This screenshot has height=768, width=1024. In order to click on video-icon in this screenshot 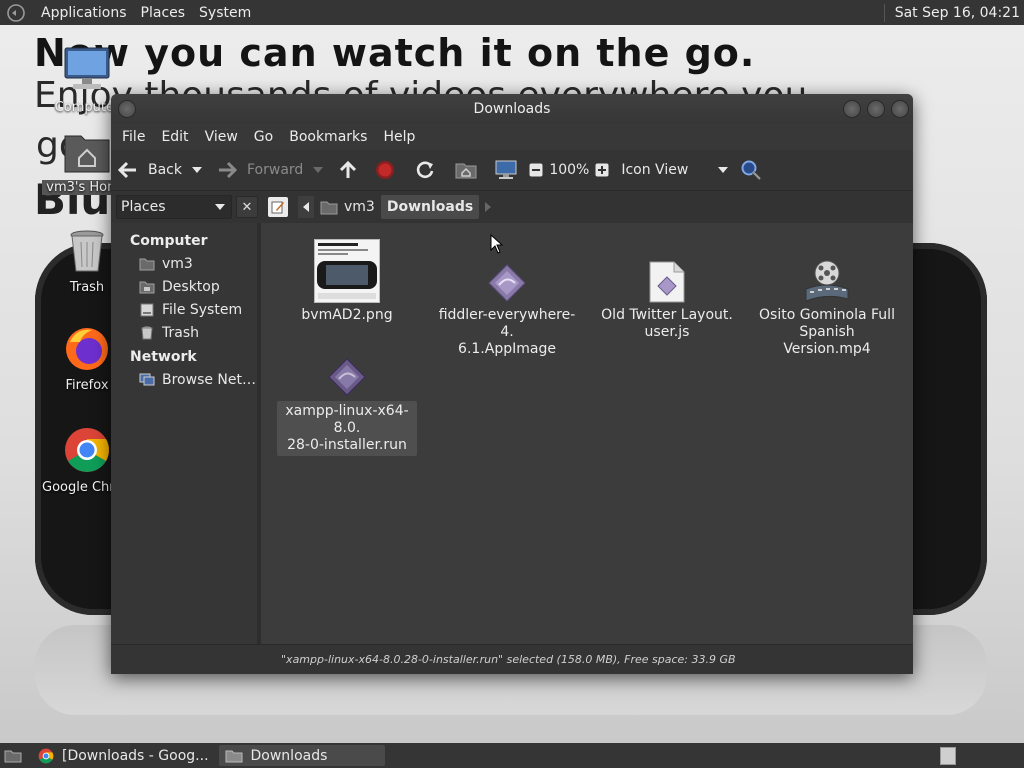, I will do `click(827, 281)`.